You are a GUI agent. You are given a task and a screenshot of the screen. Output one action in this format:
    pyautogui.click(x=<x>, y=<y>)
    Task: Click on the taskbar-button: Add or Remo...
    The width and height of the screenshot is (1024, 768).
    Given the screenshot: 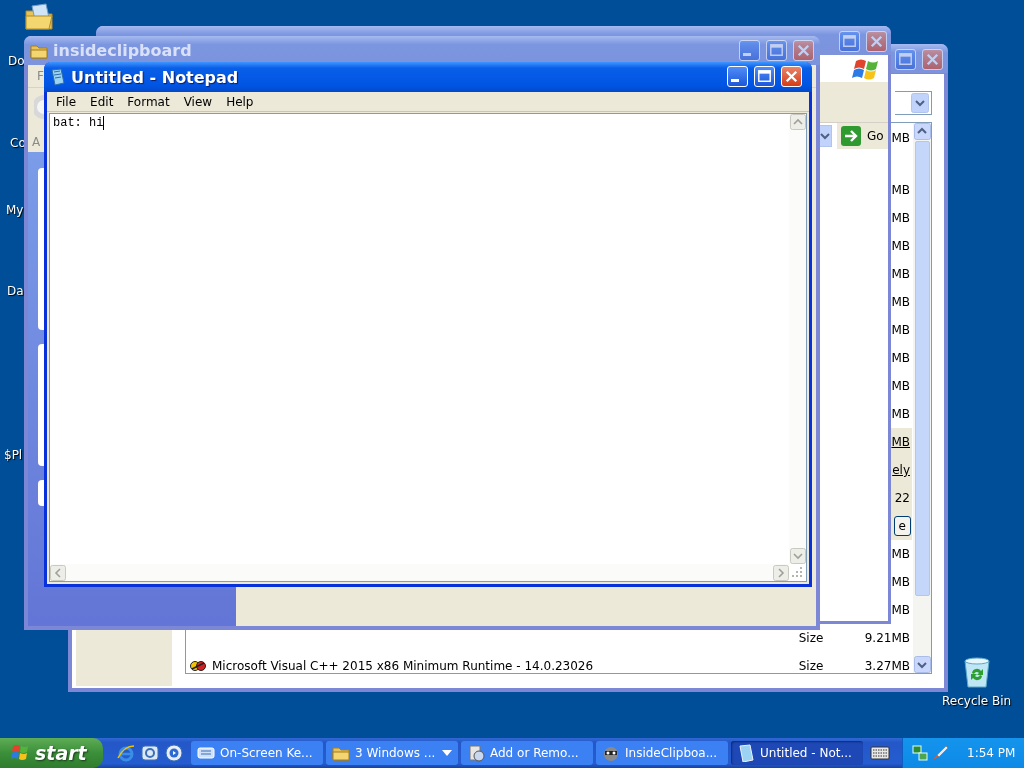 What is the action you would take?
    pyautogui.click(x=527, y=753)
    